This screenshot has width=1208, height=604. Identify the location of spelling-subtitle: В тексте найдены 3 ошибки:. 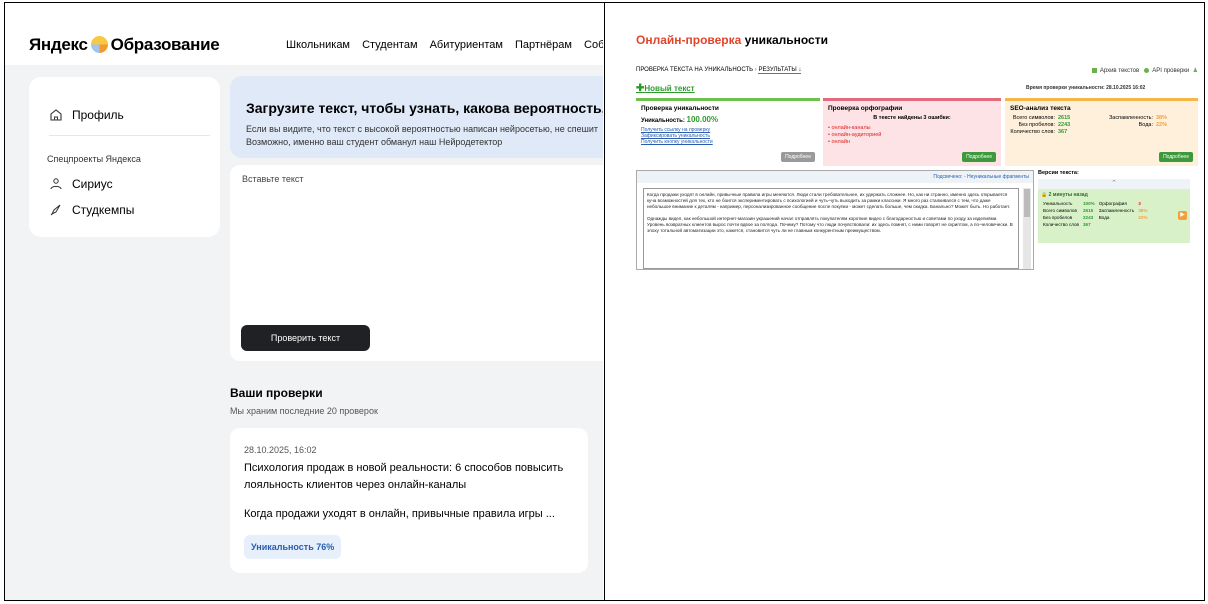
(912, 118).